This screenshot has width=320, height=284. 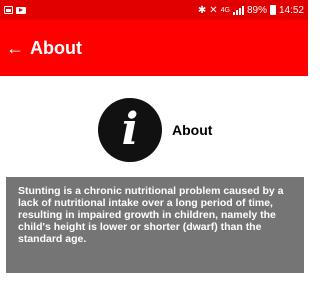 I want to click on signal-icon, so click(x=238, y=10).